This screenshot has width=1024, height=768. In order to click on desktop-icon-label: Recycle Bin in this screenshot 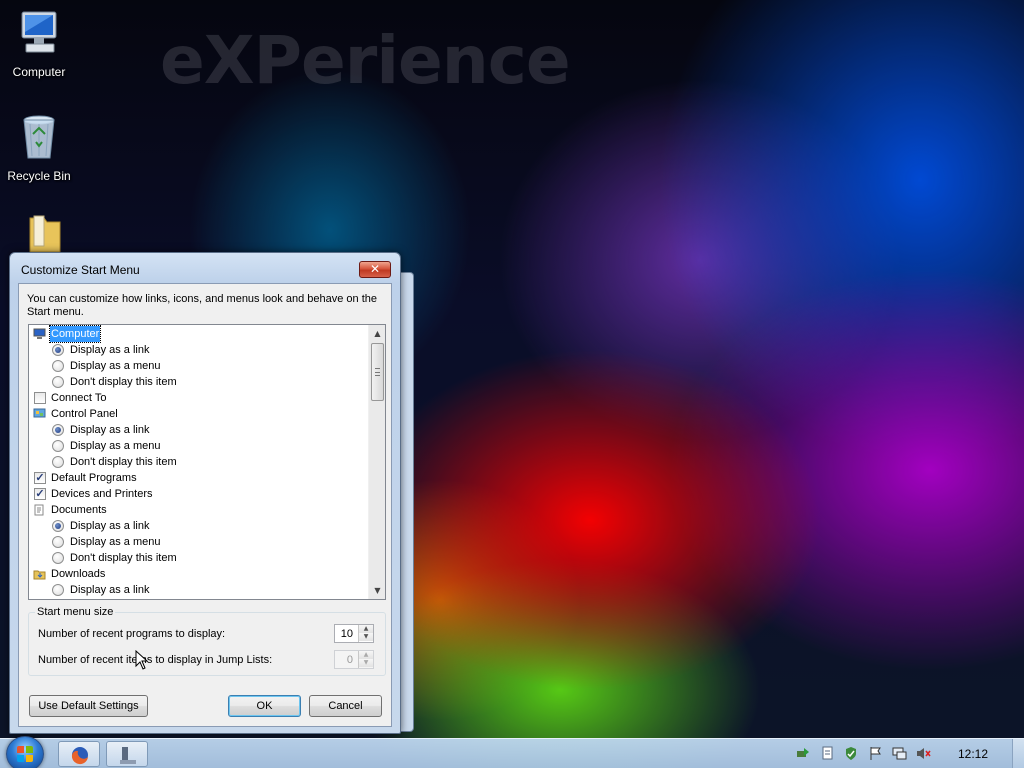, I will do `click(39, 176)`.